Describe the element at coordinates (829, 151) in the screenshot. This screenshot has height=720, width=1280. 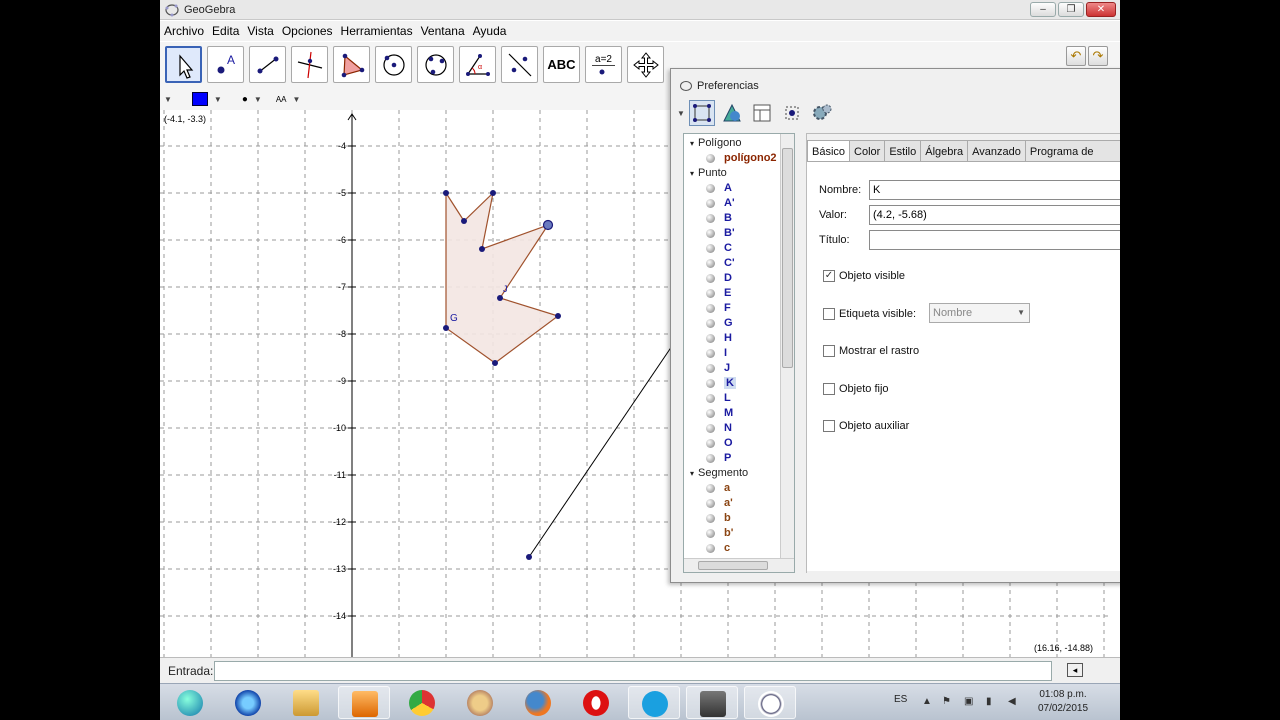
I see `tab-basico: Básico` at that location.